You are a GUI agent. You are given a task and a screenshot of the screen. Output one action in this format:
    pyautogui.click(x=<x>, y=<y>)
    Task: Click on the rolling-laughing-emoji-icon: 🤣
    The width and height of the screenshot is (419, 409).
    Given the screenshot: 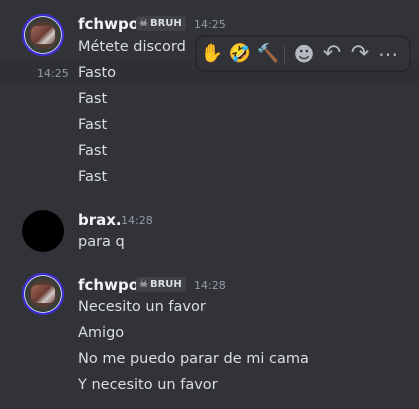 What is the action you would take?
    pyautogui.click(x=240, y=54)
    